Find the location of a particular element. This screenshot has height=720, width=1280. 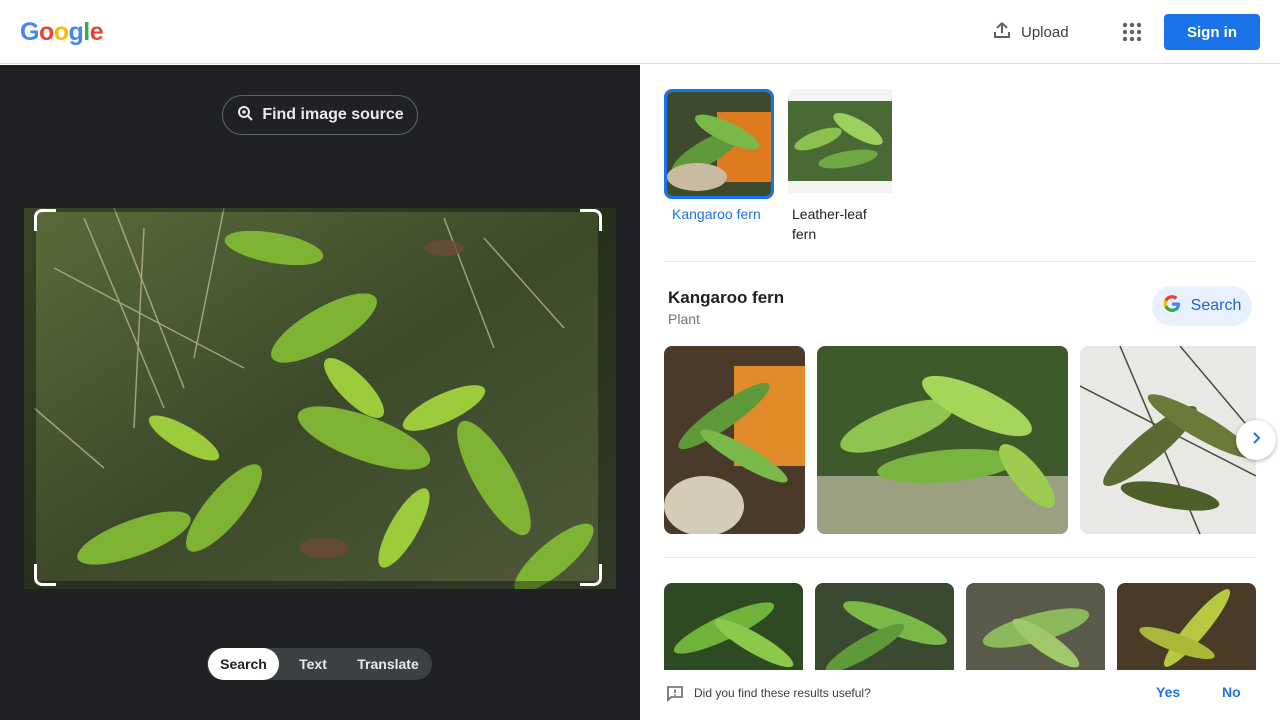

mode-switcher: Search Text Translate is located at coordinates (319, 664).